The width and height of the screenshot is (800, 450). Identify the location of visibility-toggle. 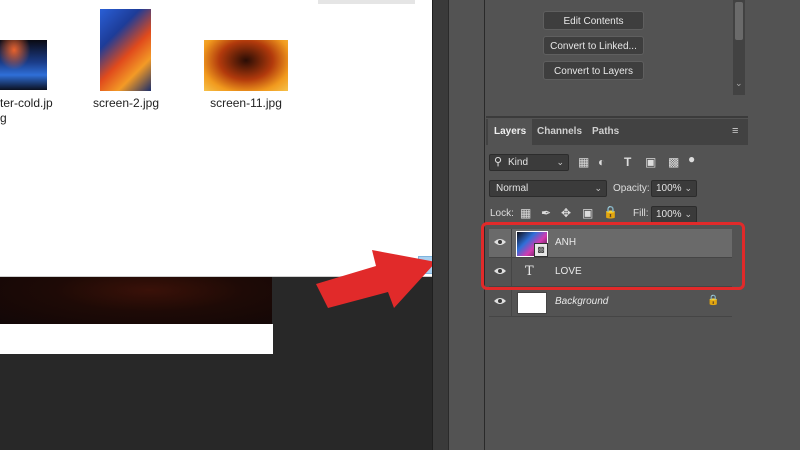
(500, 302).